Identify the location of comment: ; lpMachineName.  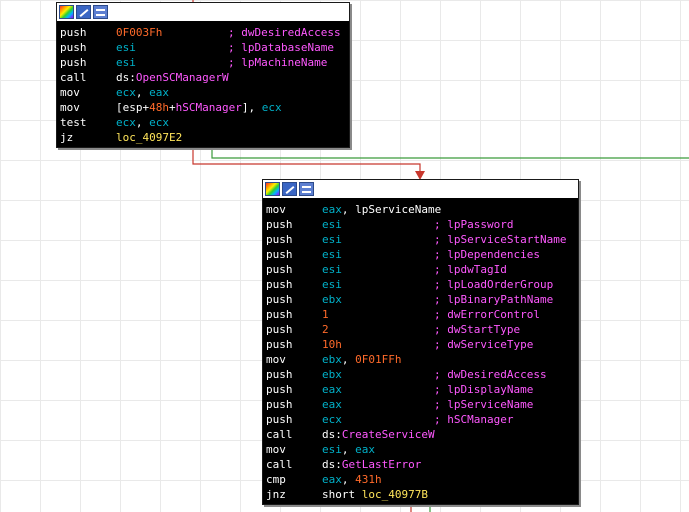
(278, 62).